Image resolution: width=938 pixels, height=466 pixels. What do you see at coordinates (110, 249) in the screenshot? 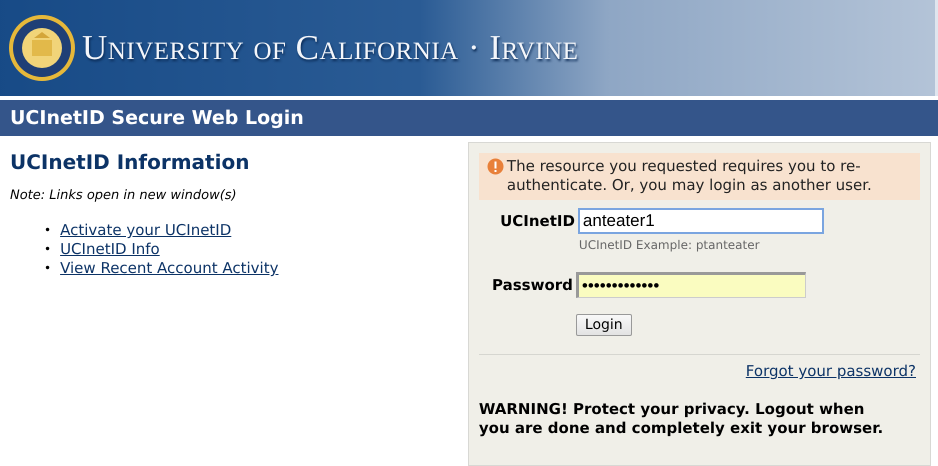
I see `info-link: UCInetID Info` at bounding box center [110, 249].